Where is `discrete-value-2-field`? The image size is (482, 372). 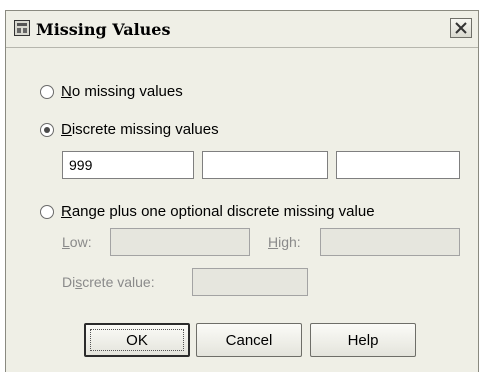 discrete-value-2-field is located at coordinates (265, 165).